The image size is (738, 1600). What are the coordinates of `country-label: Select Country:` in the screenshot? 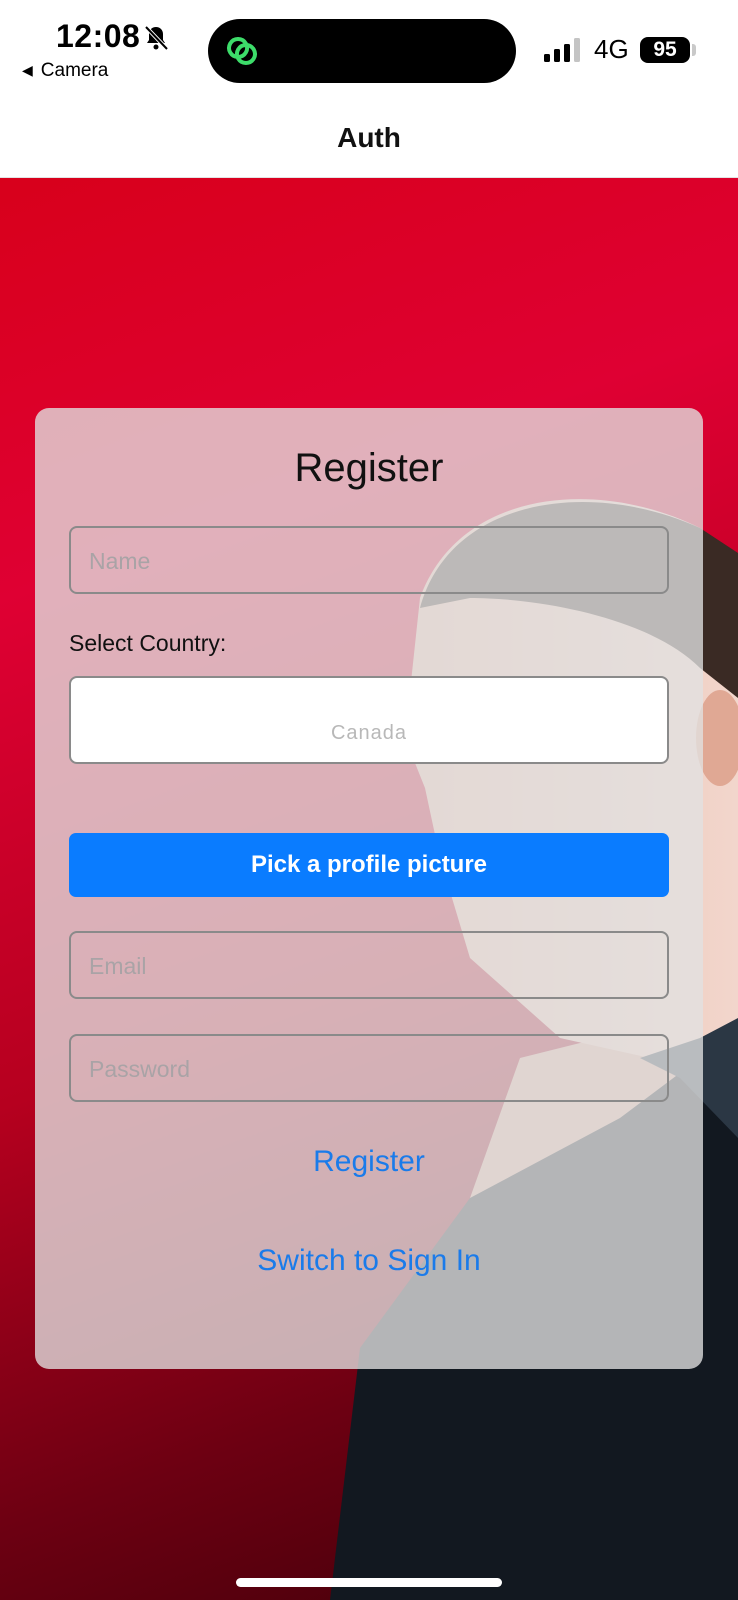 It's located at (148, 643).